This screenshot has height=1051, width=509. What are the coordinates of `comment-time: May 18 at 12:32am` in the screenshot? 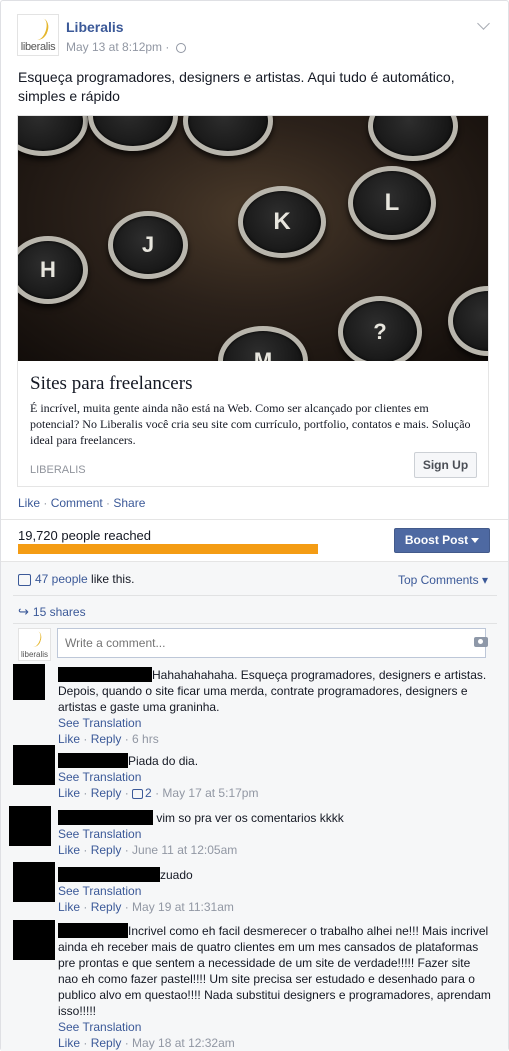 It's located at (183, 1043).